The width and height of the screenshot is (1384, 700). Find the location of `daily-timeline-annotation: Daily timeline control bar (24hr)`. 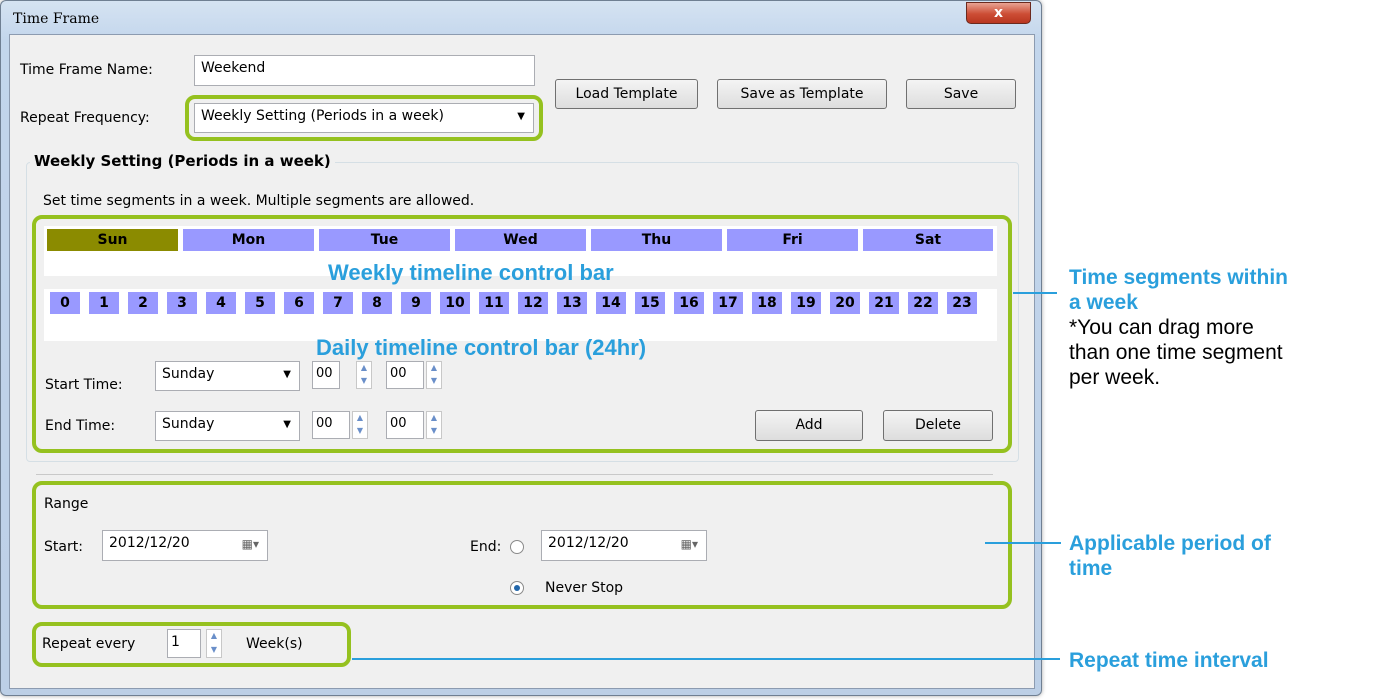

daily-timeline-annotation: Daily timeline control bar (24hr) is located at coordinates (481, 347).